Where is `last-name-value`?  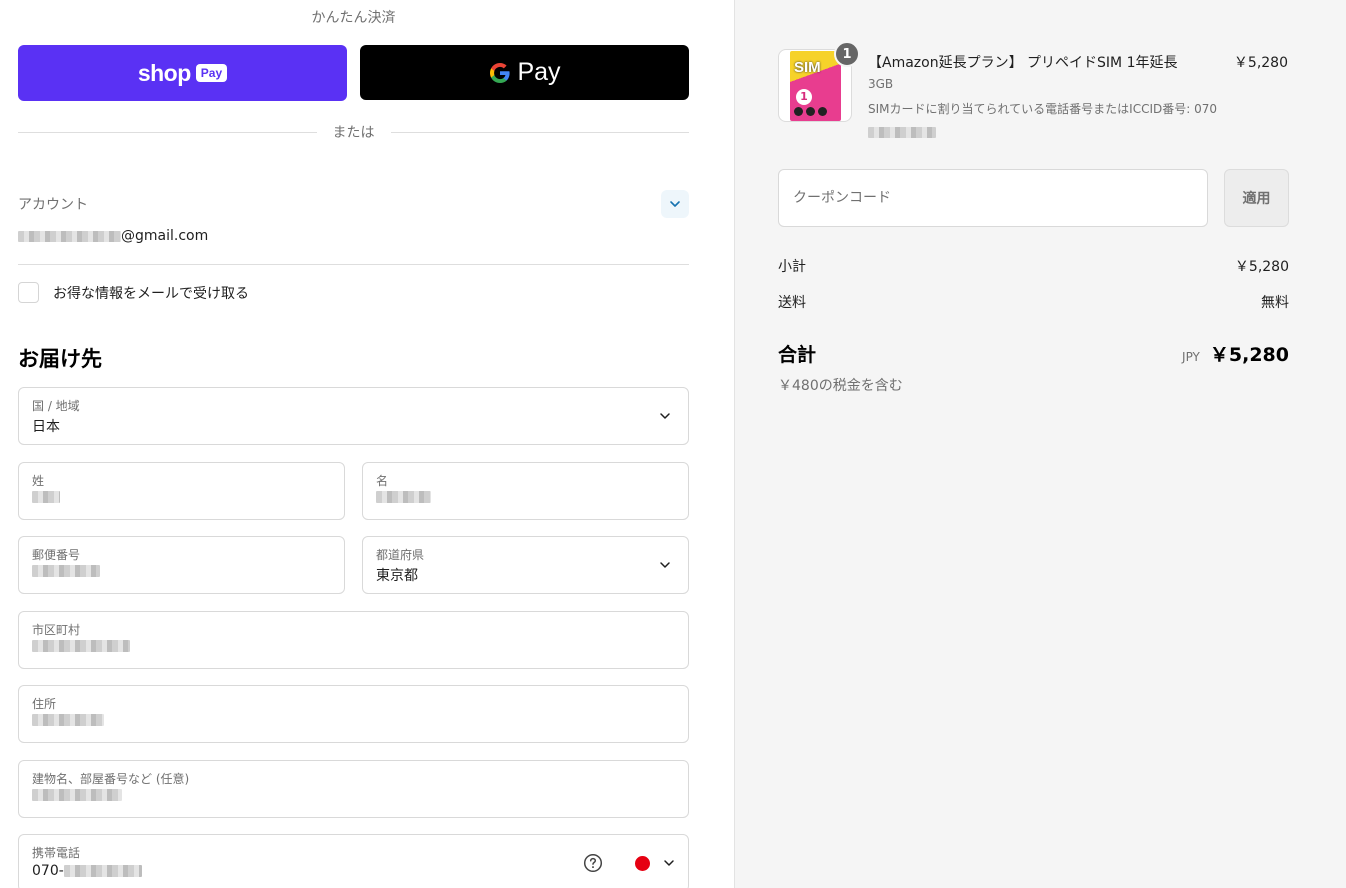 last-name-value is located at coordinates (46, 497).